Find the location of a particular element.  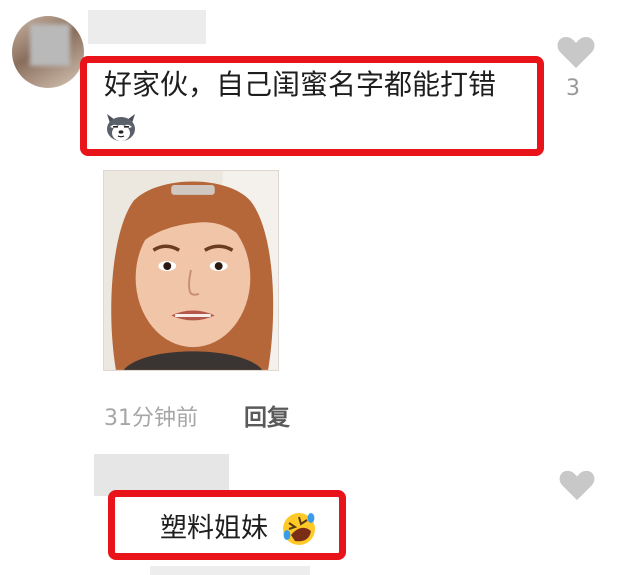

username-blurred is located at coordinates (147, 27).